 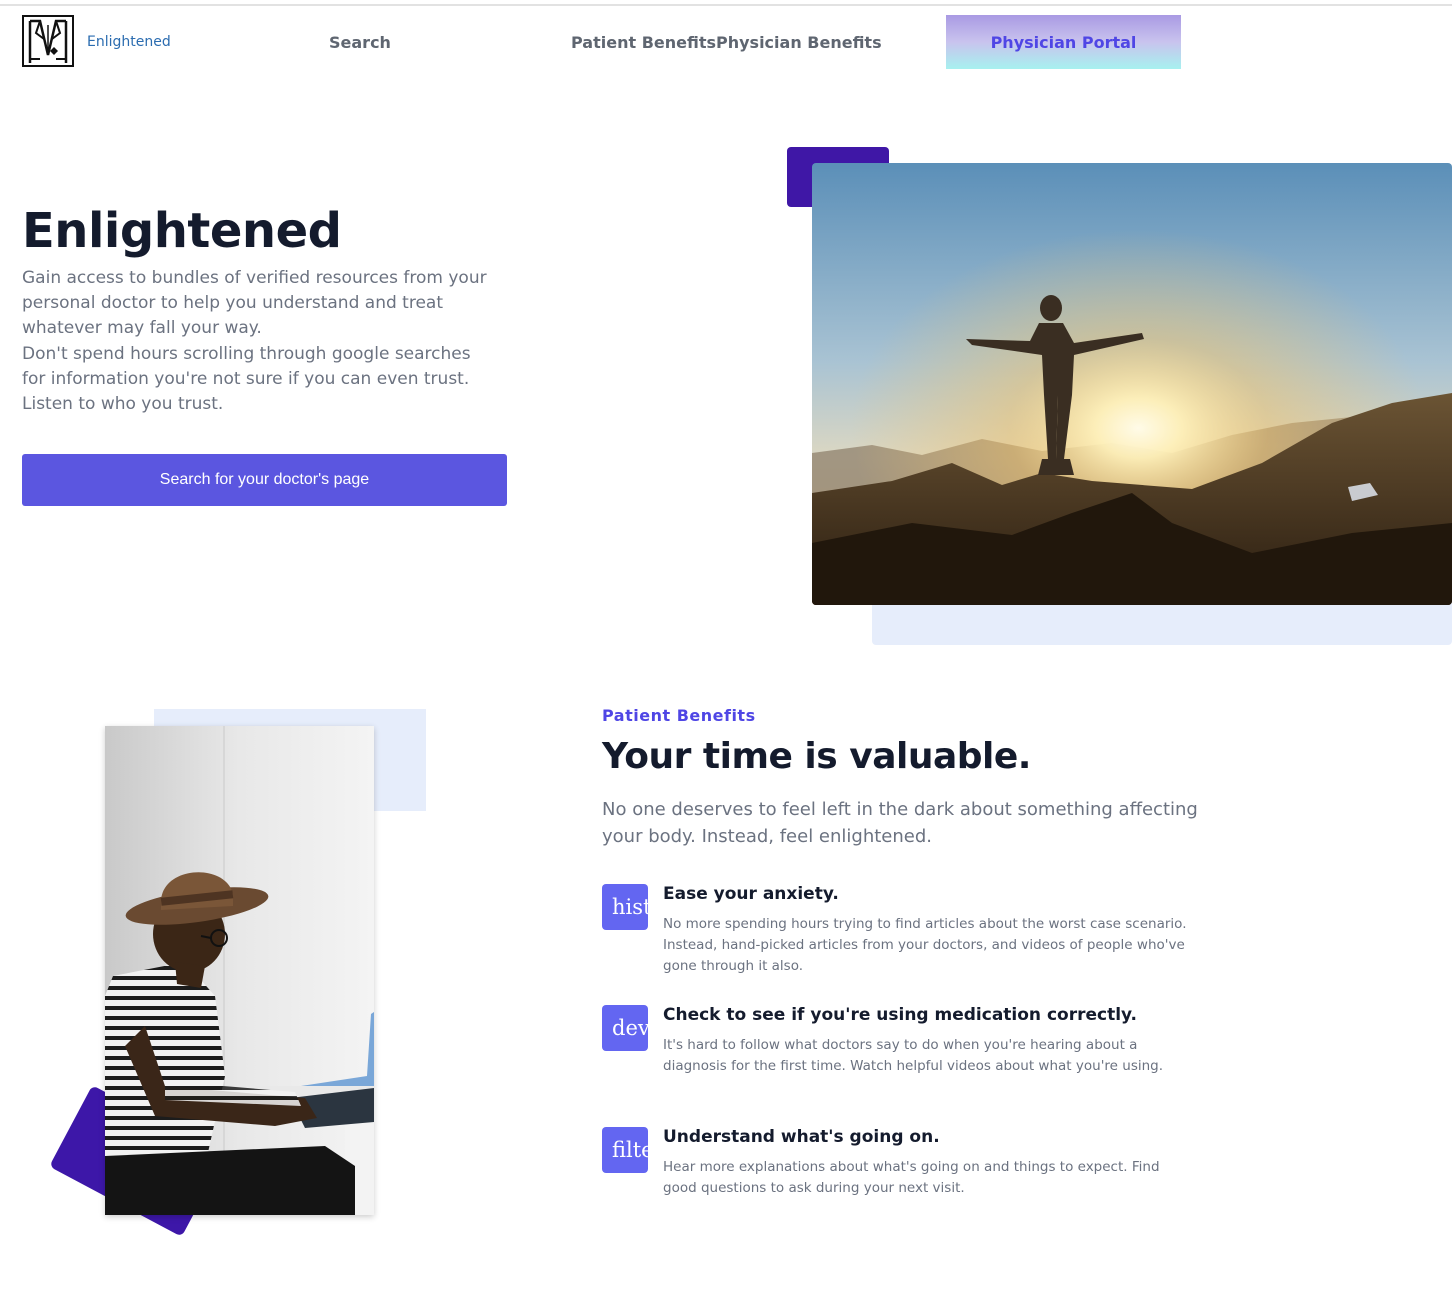 I want to click on logo-icon, so click(x=48, y=41).